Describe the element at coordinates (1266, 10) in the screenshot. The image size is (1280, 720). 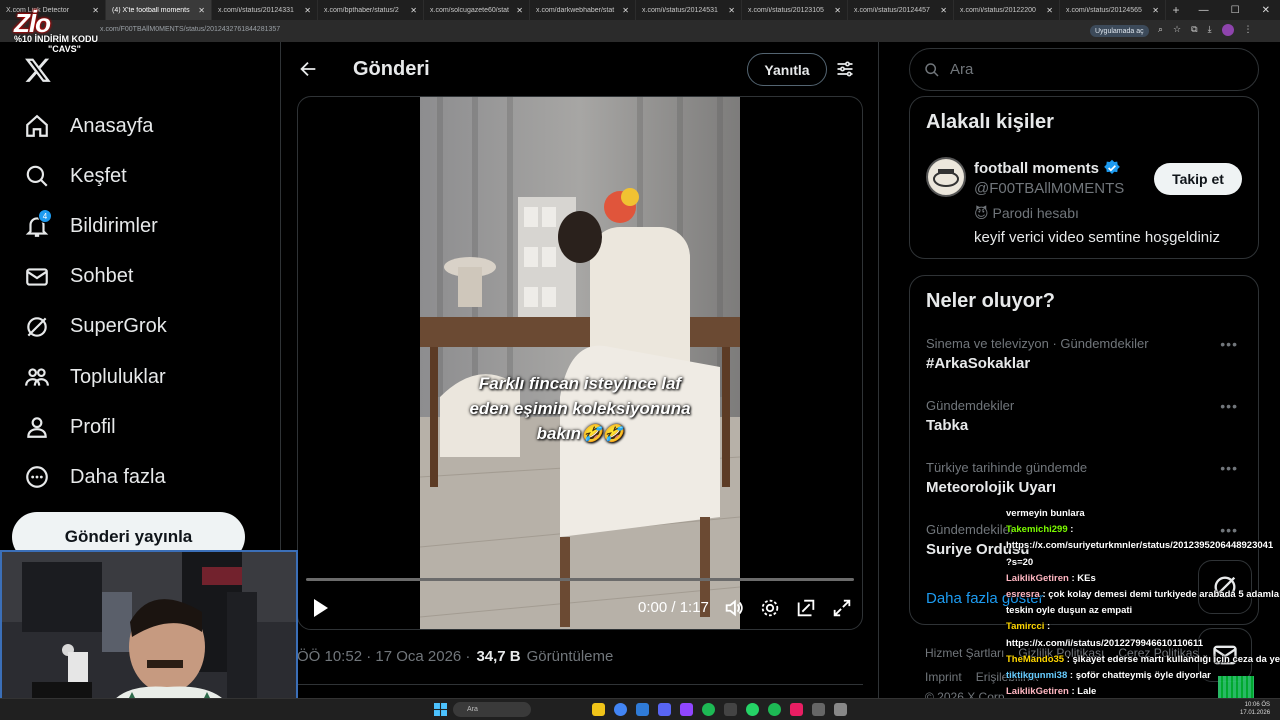
I see `close-window-icon: ✕` at that location.